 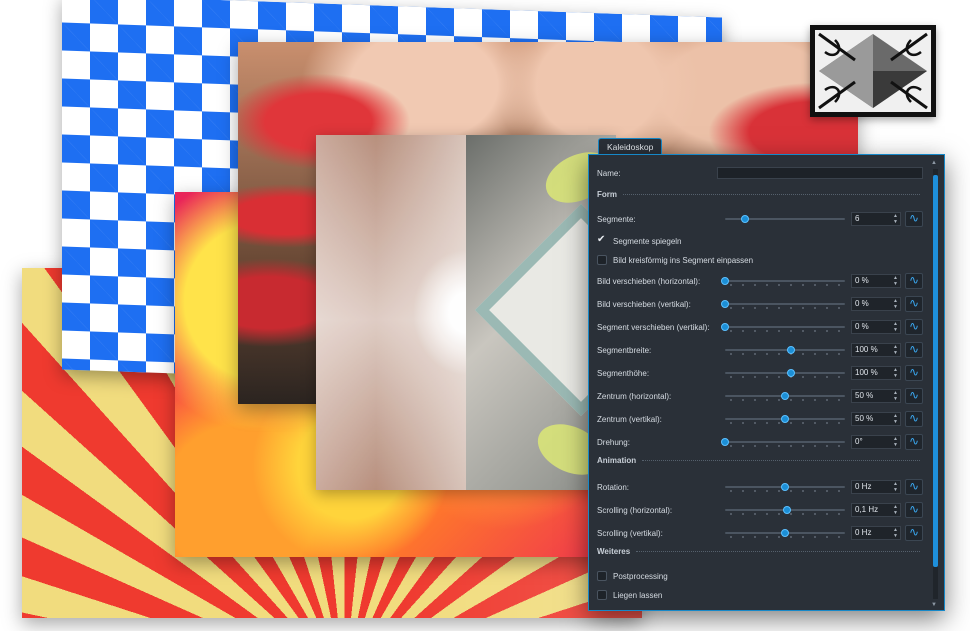 I want to click on vertical-scrollbar: ▲ ▼, so click(x=934, y=384).